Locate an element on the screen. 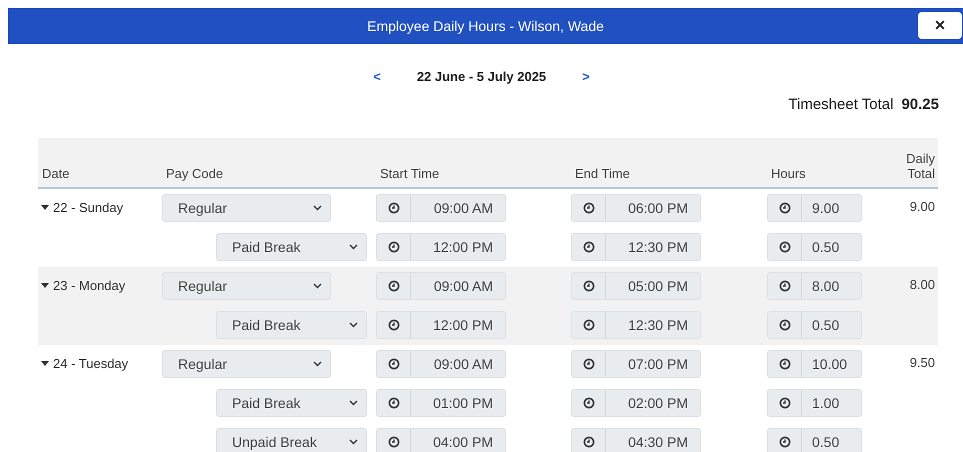 This screenshot has width=963, height=452. end-time-field: 06:00 PM is located at coordinates (636, 208).